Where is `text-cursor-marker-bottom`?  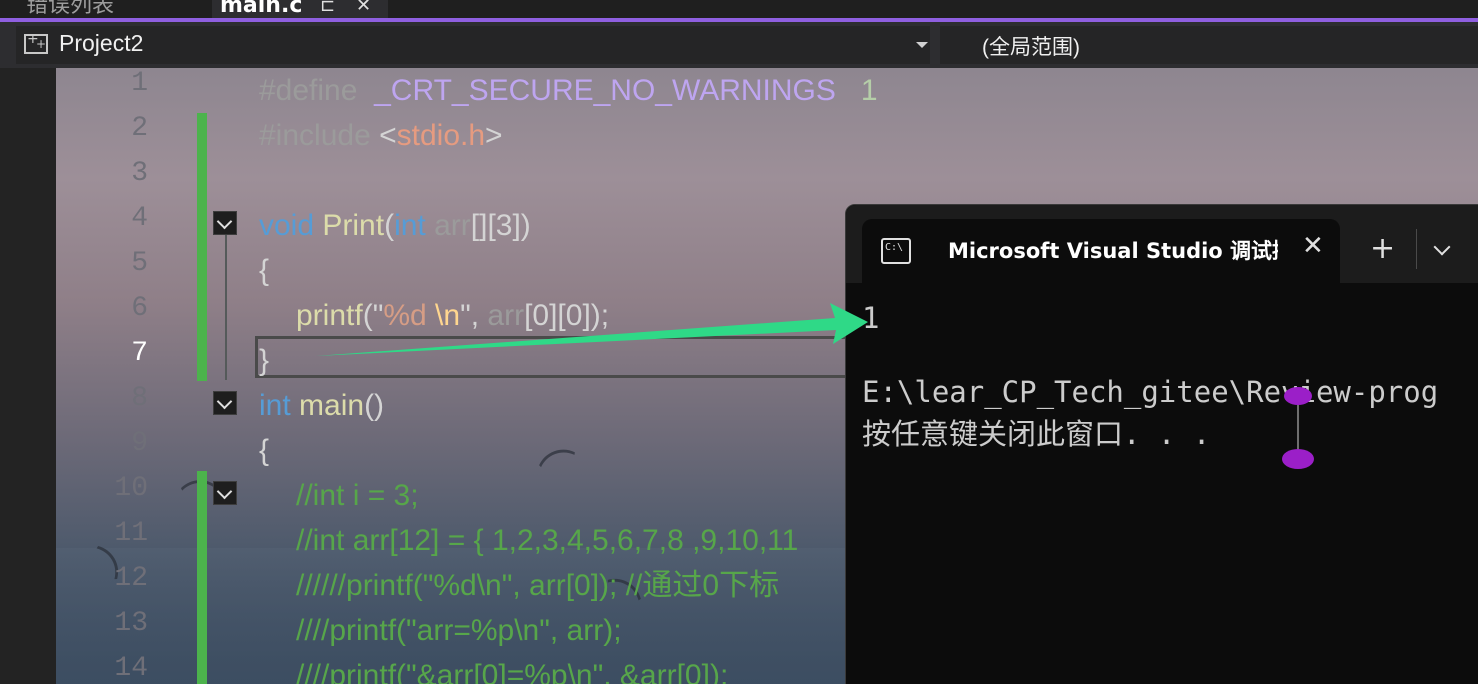
text-cursor-marker-bottom is located at coordinates (1298, 459).